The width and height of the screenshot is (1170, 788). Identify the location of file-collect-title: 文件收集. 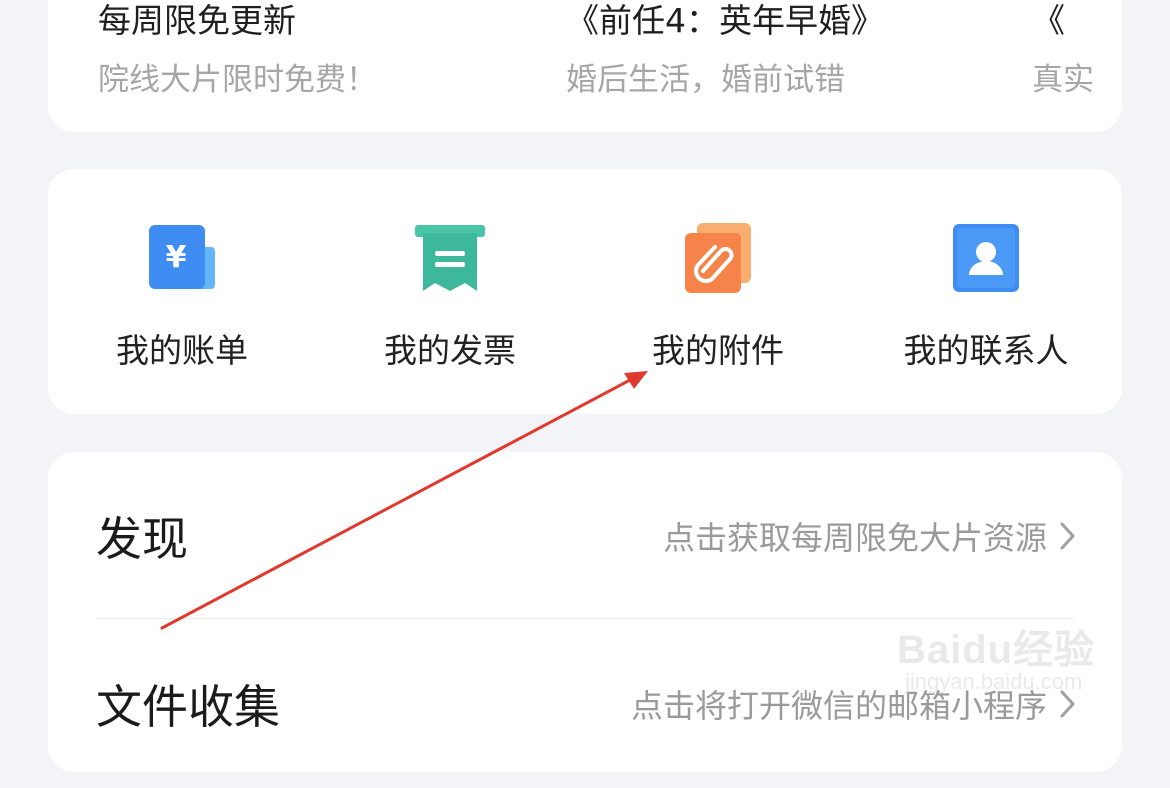
(188, 707).